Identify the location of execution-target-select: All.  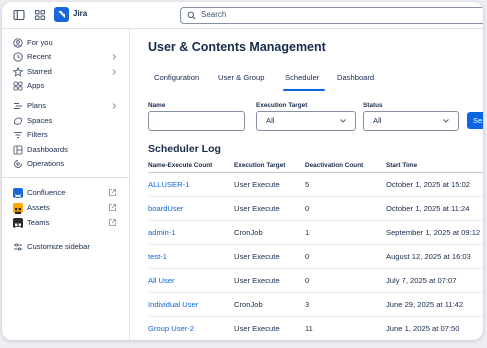
(306, 121).